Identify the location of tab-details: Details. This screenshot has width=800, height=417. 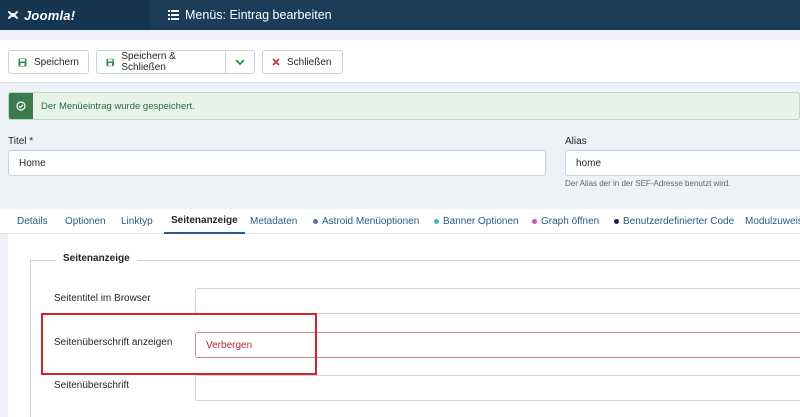
(32, 221).